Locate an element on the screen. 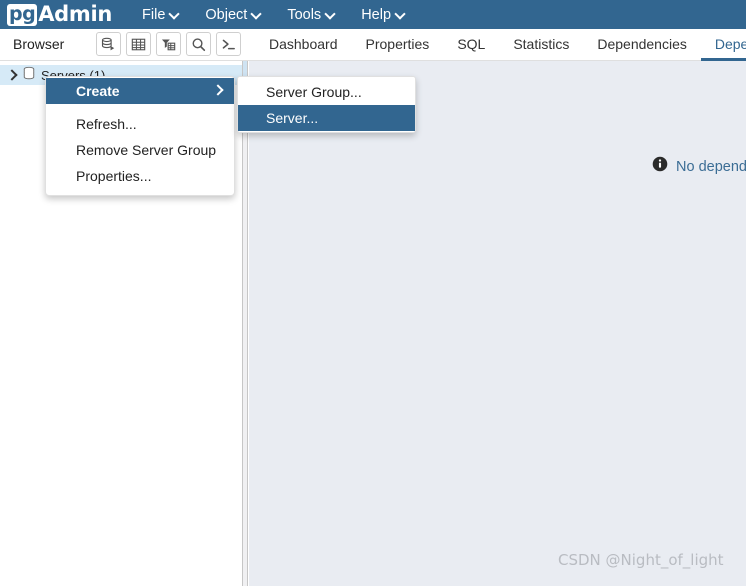 The height and width of the screenshot is (586, 746). tab-statistics-label: Statistics is located at coordinates (541, 43).